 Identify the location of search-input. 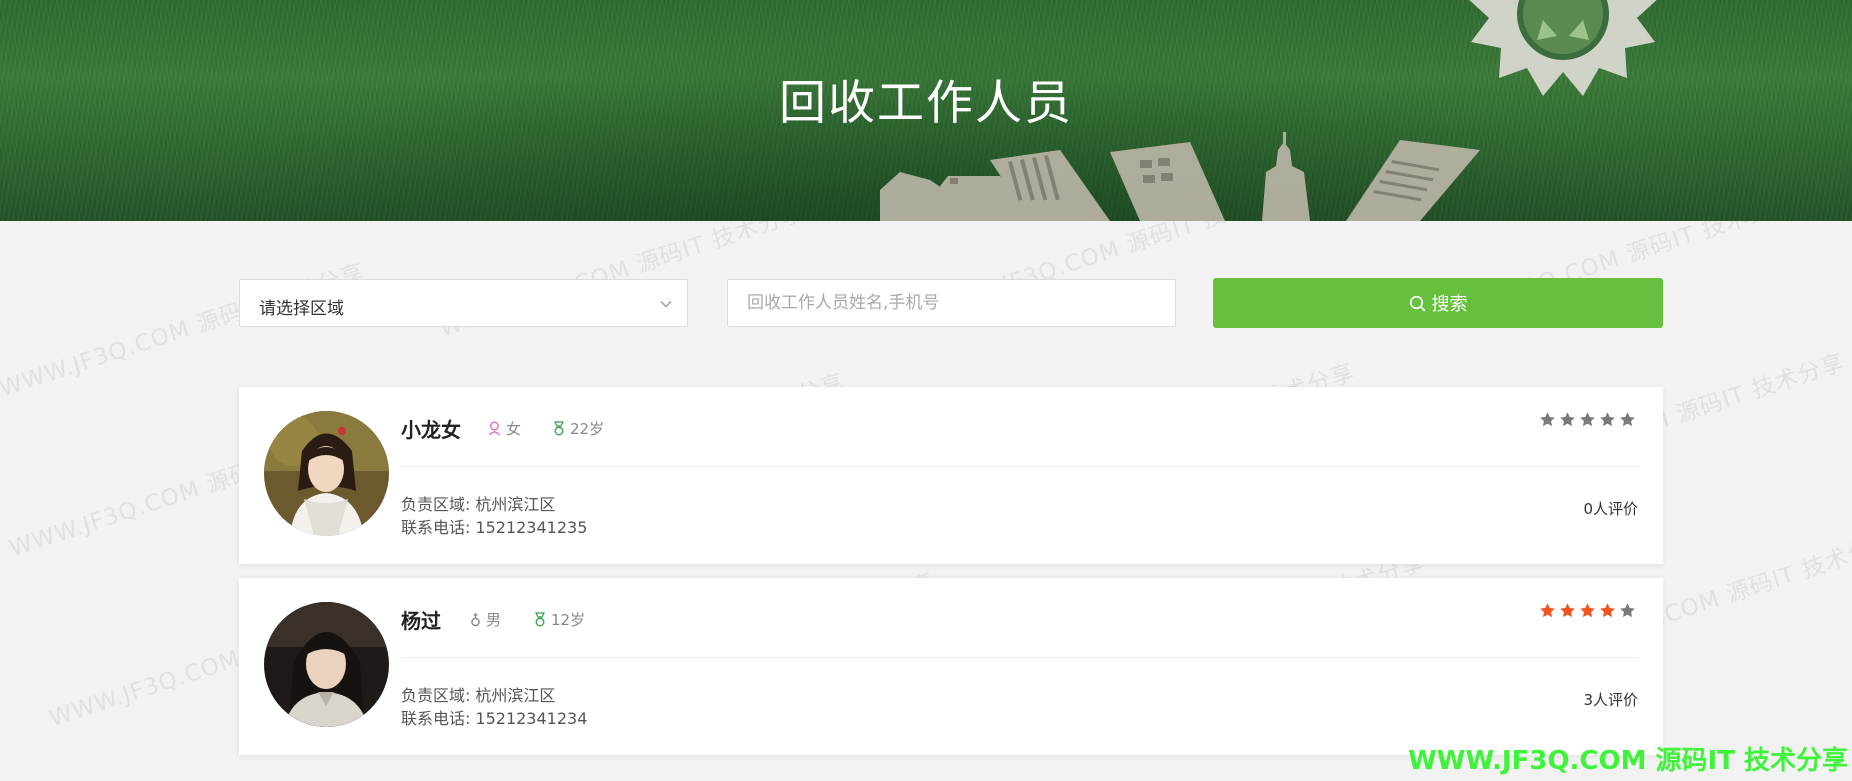
(951, 303).